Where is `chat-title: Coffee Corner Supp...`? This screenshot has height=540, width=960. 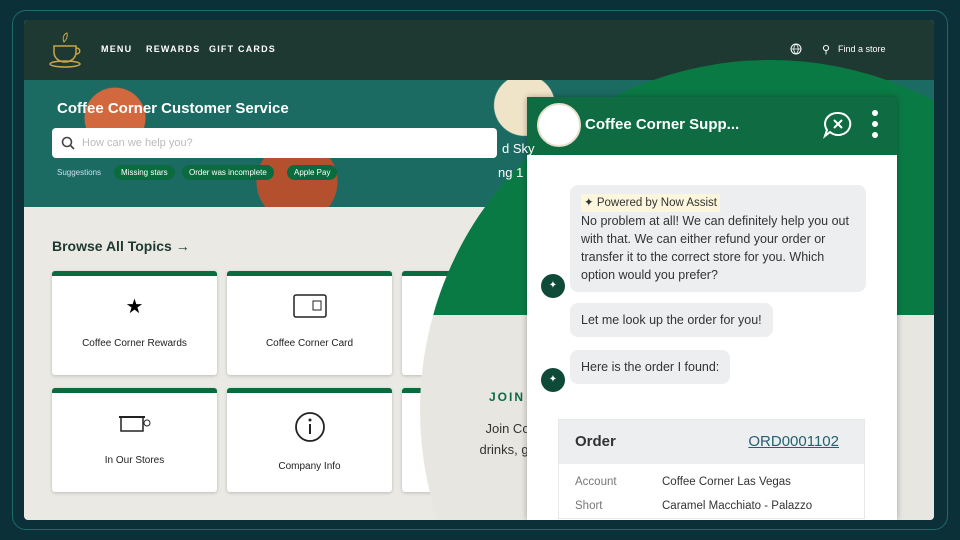 chat-title: Coffee Corner Supp... is located at coordinates (662, 124).